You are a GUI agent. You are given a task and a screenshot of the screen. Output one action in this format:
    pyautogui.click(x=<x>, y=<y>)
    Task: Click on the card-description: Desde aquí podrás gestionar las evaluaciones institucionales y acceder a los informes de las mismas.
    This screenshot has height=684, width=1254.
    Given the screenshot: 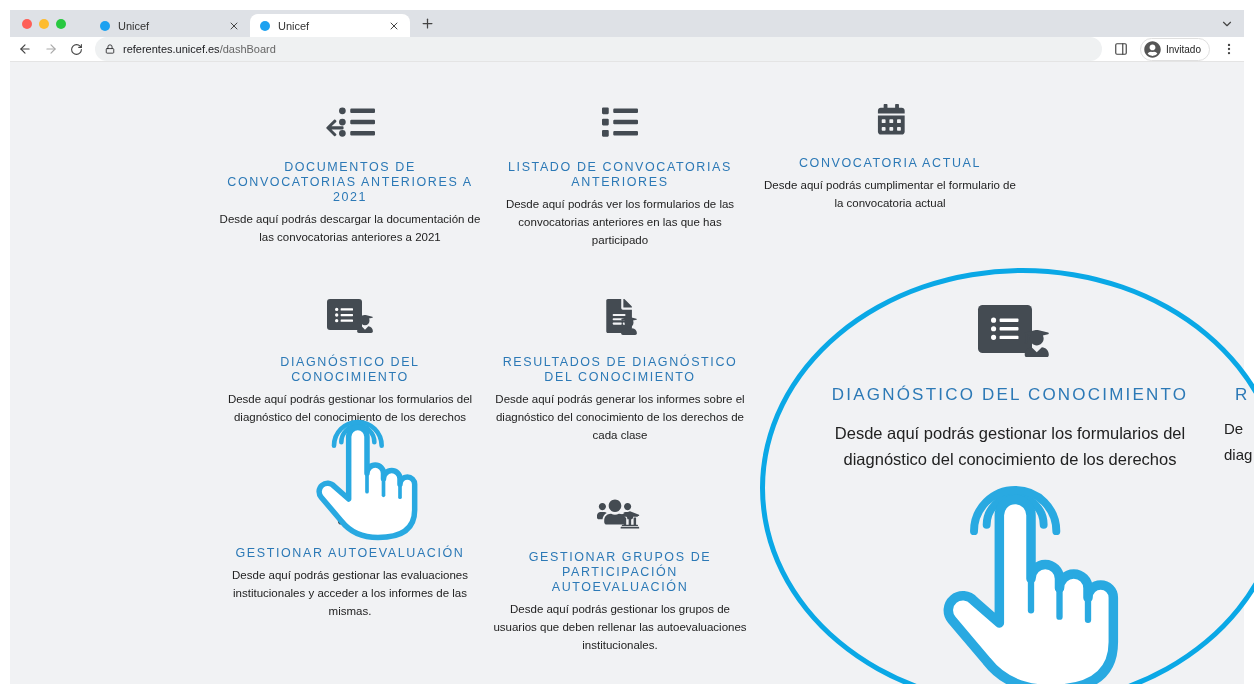 What is the action you would take?
    pyautogui.click(x=350, y=594)
    